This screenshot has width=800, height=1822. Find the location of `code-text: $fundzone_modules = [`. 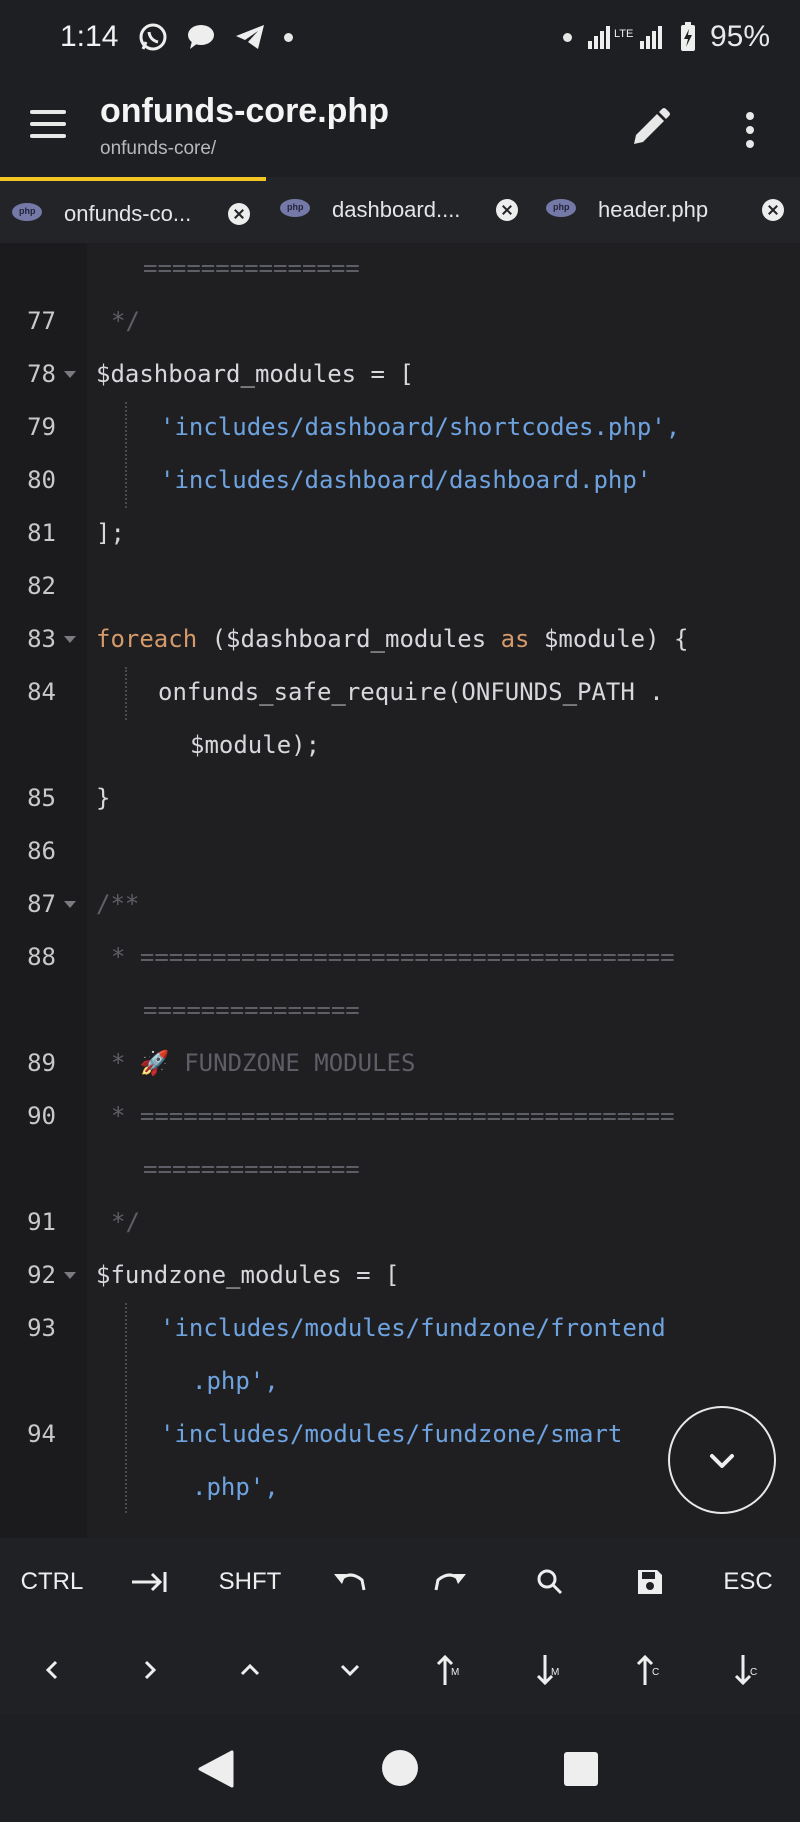

code-text: $fundzone_modules = [ is located at coordinates (248, 1275).